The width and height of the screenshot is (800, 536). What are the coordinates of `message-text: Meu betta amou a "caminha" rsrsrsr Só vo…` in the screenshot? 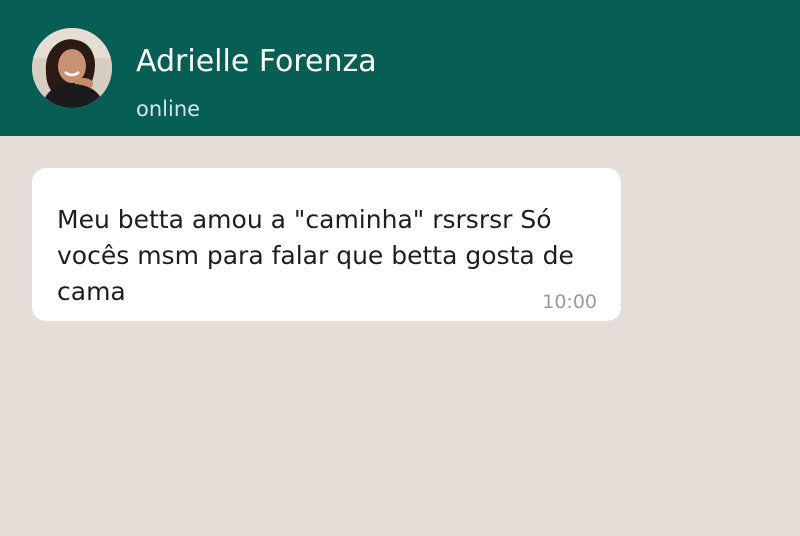 It's located at (315, 255).